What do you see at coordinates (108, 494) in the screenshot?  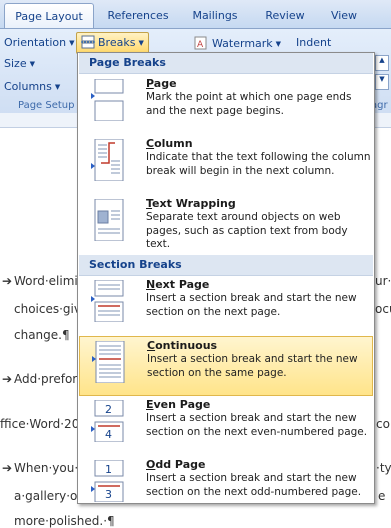 I see `odd-next-badge: 3` at bounding box center [108, 494].